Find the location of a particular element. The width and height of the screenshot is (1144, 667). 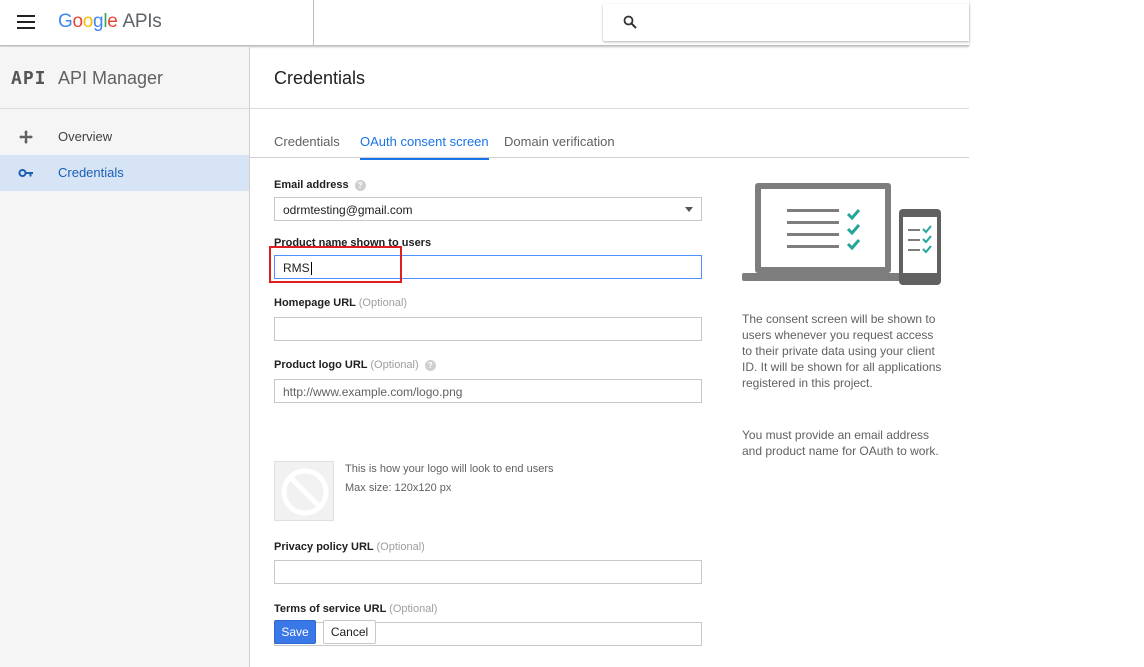

sidebar-item-overview: Overview is located at coordinates (124, 137).